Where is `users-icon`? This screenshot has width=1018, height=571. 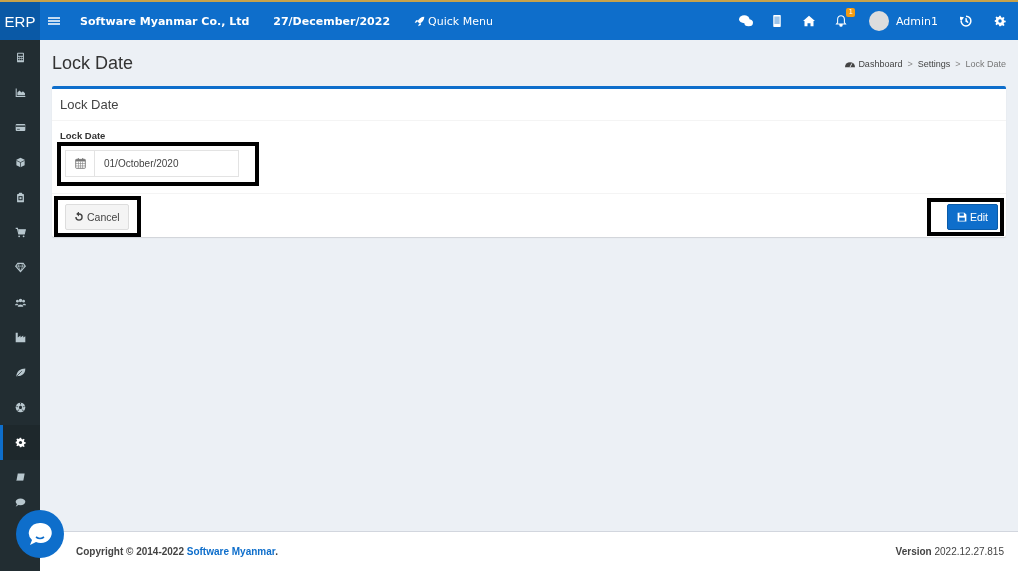 users-icon is located at coordinates (20, 302).